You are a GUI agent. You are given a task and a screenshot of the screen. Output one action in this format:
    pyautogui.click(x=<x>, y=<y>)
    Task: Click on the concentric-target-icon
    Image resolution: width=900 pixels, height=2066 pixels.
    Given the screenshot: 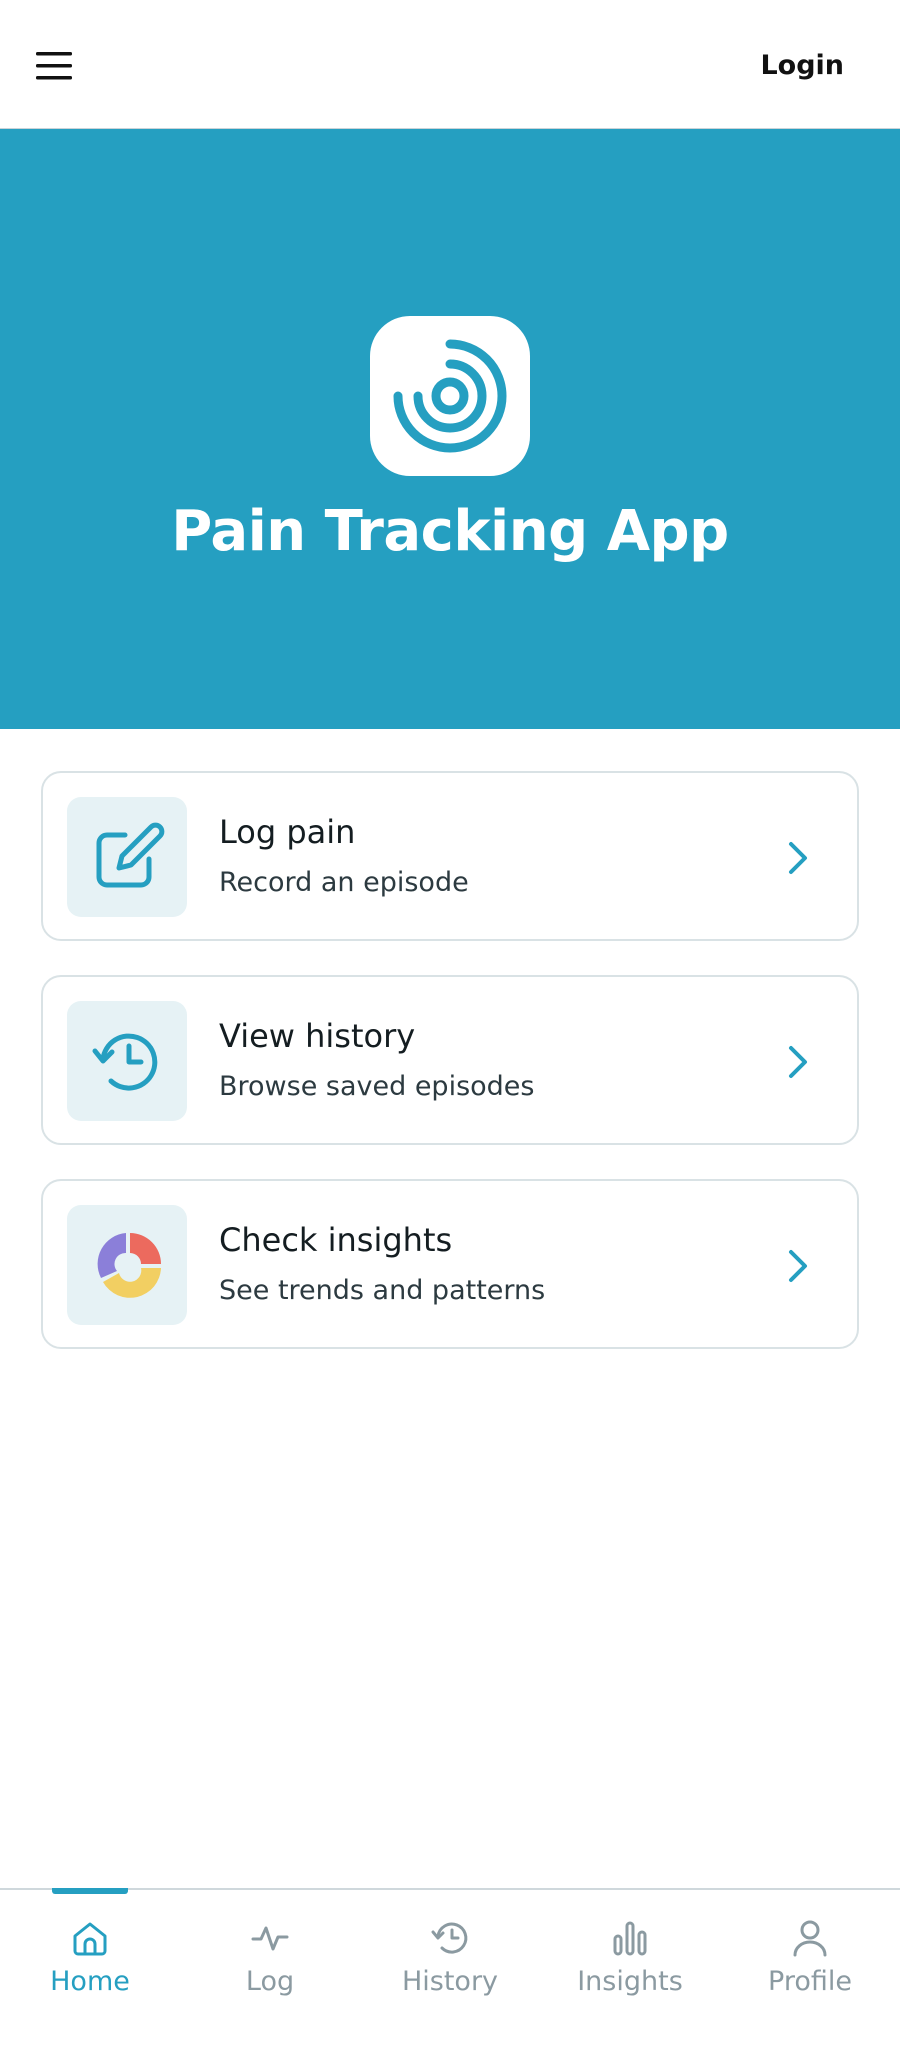 What is the action you would take?
    pyautogui.click(x=450, y=396)
    